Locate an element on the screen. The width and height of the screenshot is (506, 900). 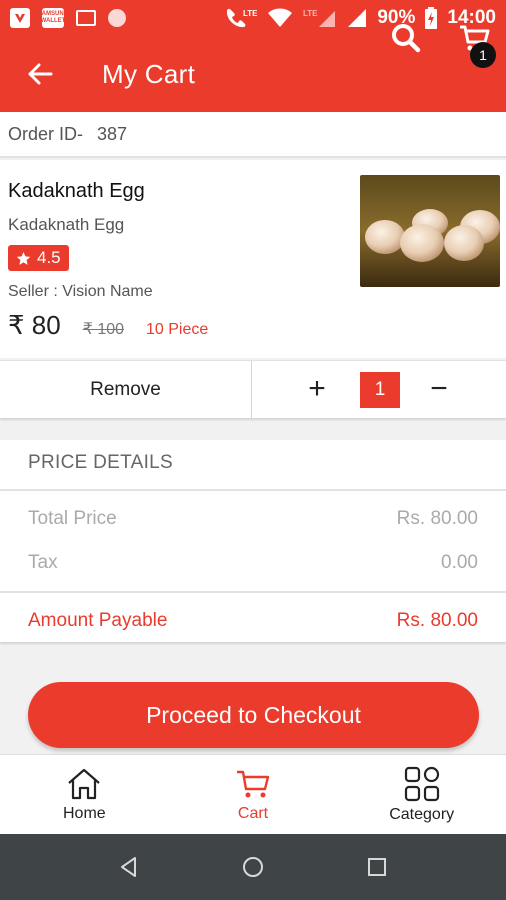
search-button is located at coordinates (406, 38).